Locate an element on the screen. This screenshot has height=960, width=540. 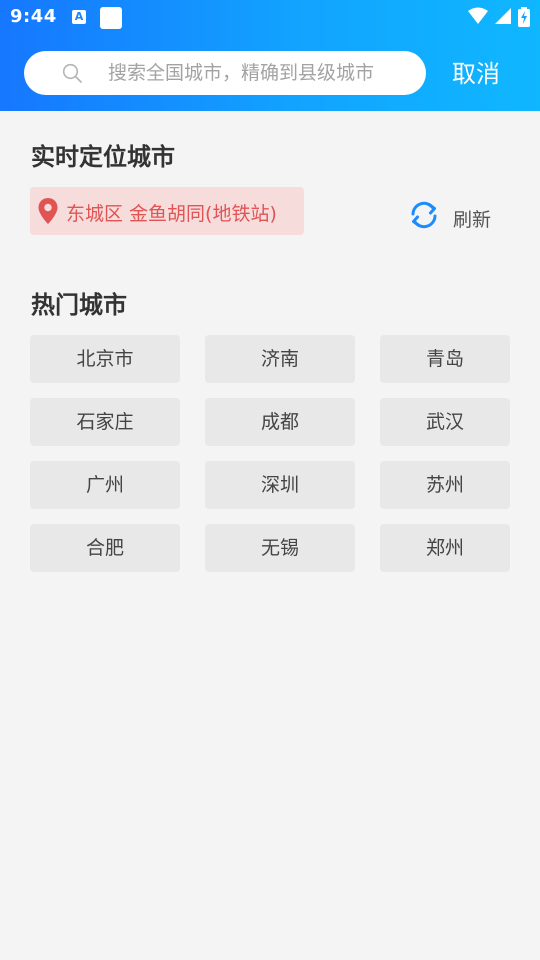
wifi-icon is located at coordinates (478, 15).